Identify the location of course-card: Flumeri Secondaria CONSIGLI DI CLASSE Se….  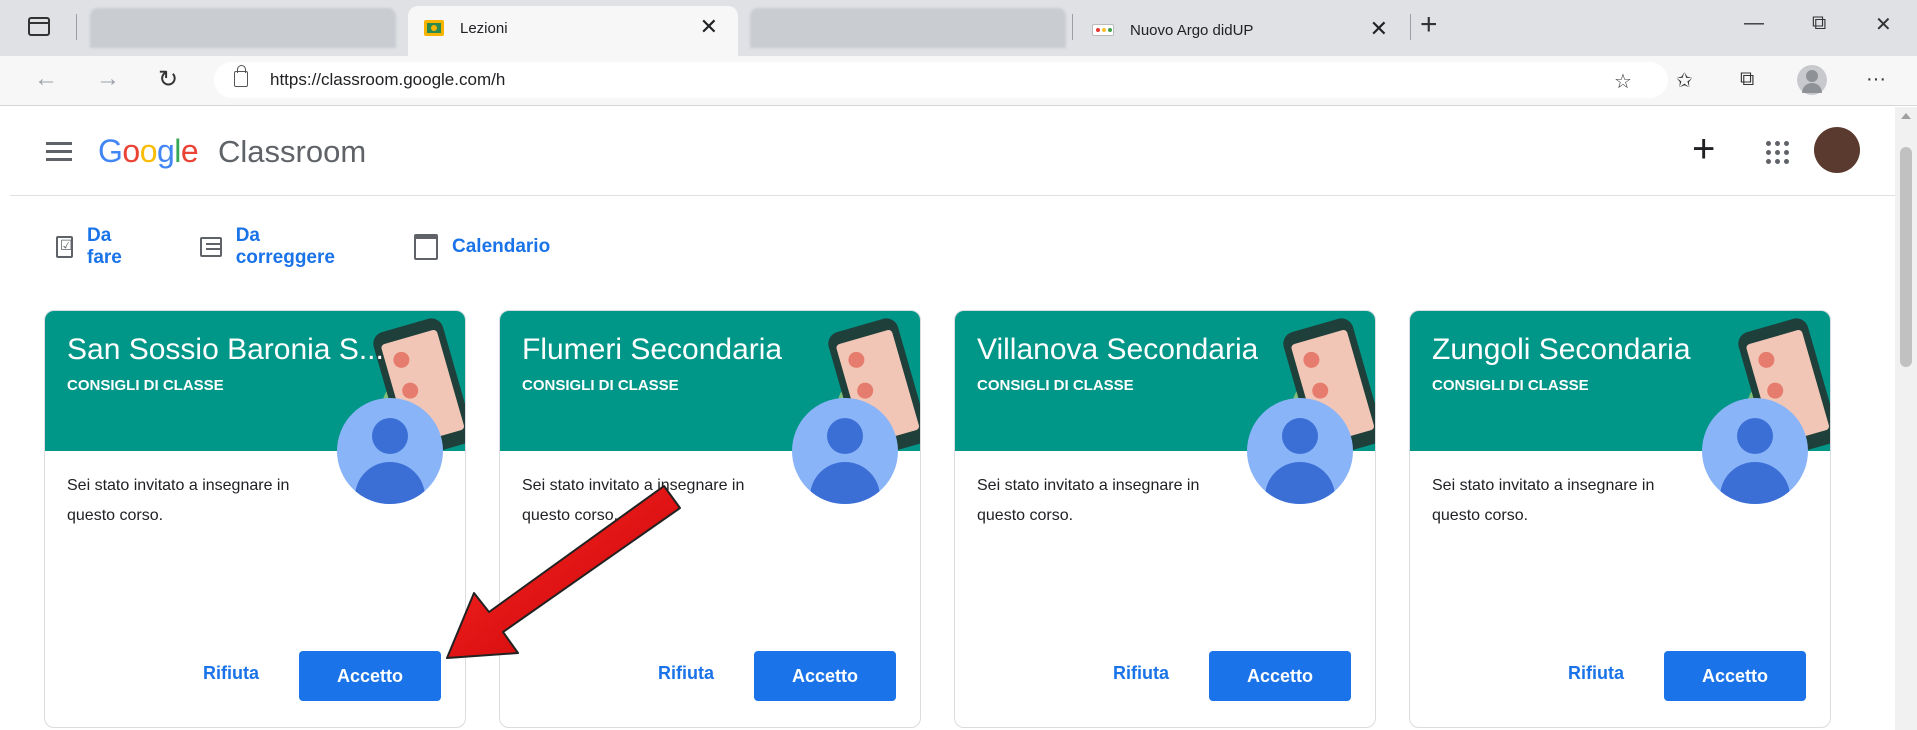
(710, 519).